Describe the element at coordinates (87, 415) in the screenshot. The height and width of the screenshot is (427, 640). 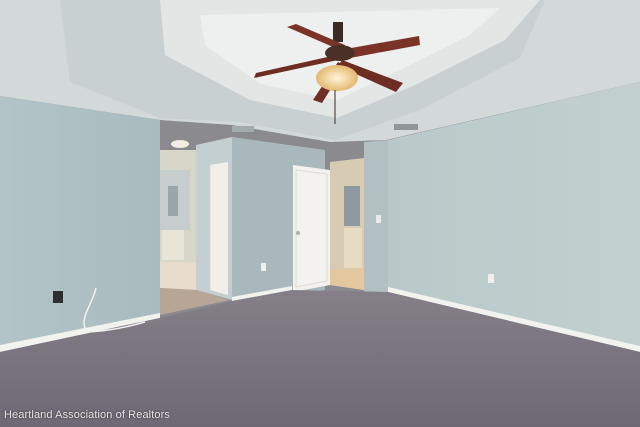
I see `watermark: Heartland Association of Realtors` at that location.